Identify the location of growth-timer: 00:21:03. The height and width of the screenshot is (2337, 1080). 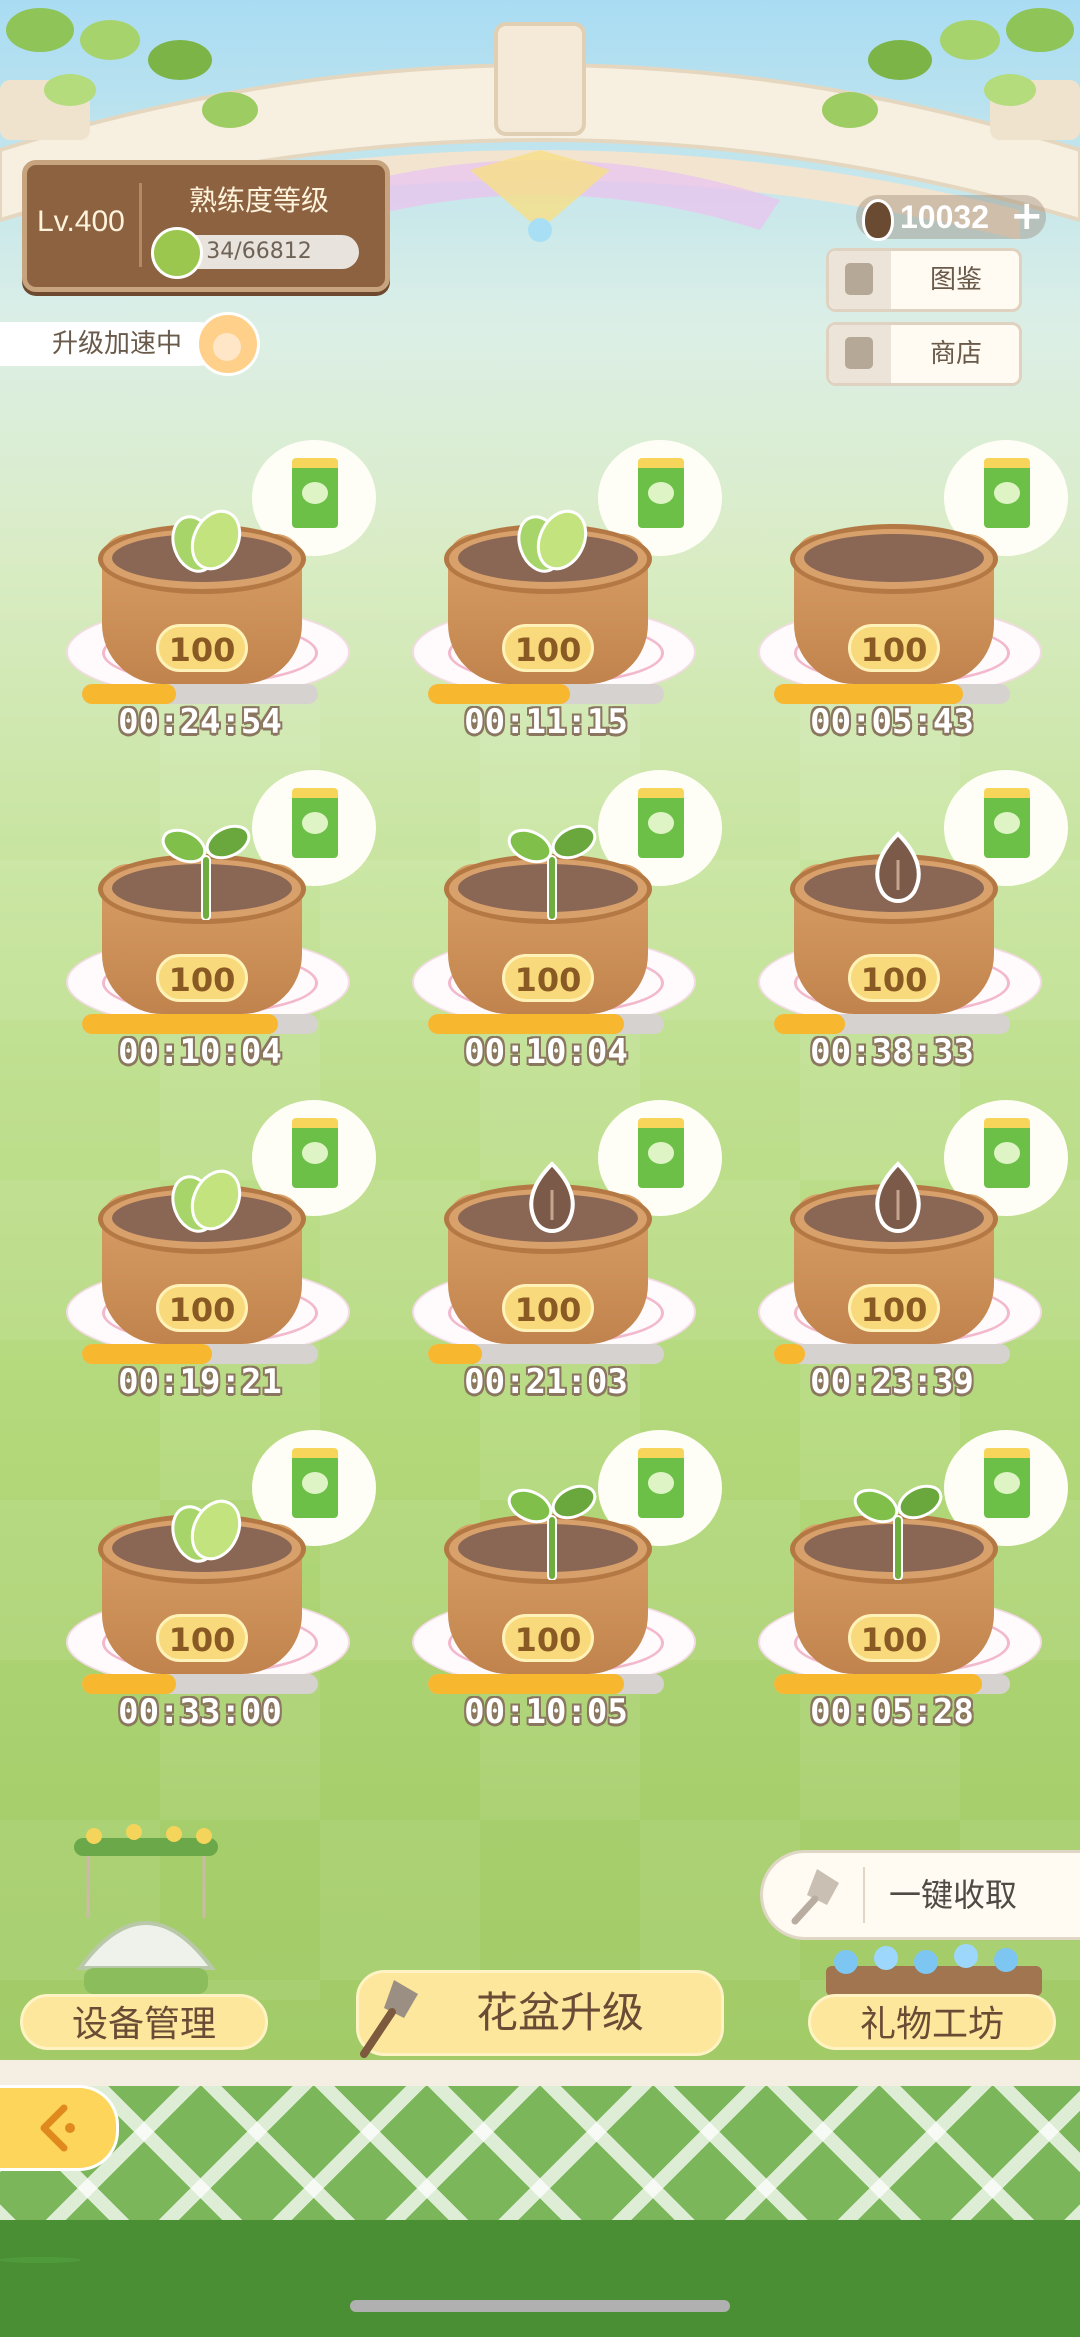
(546, 1382).